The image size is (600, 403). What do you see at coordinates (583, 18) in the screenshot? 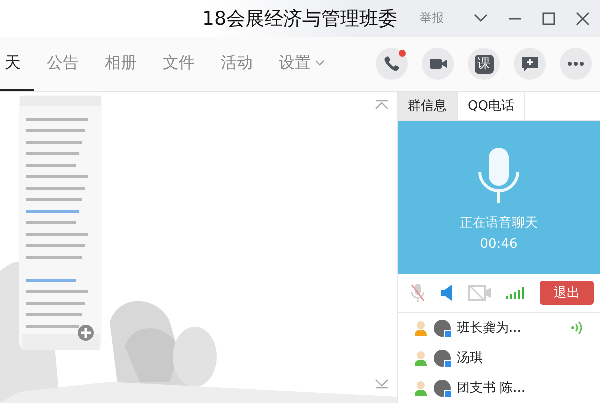
I see `close-icon` at bounding box center [583, 18].